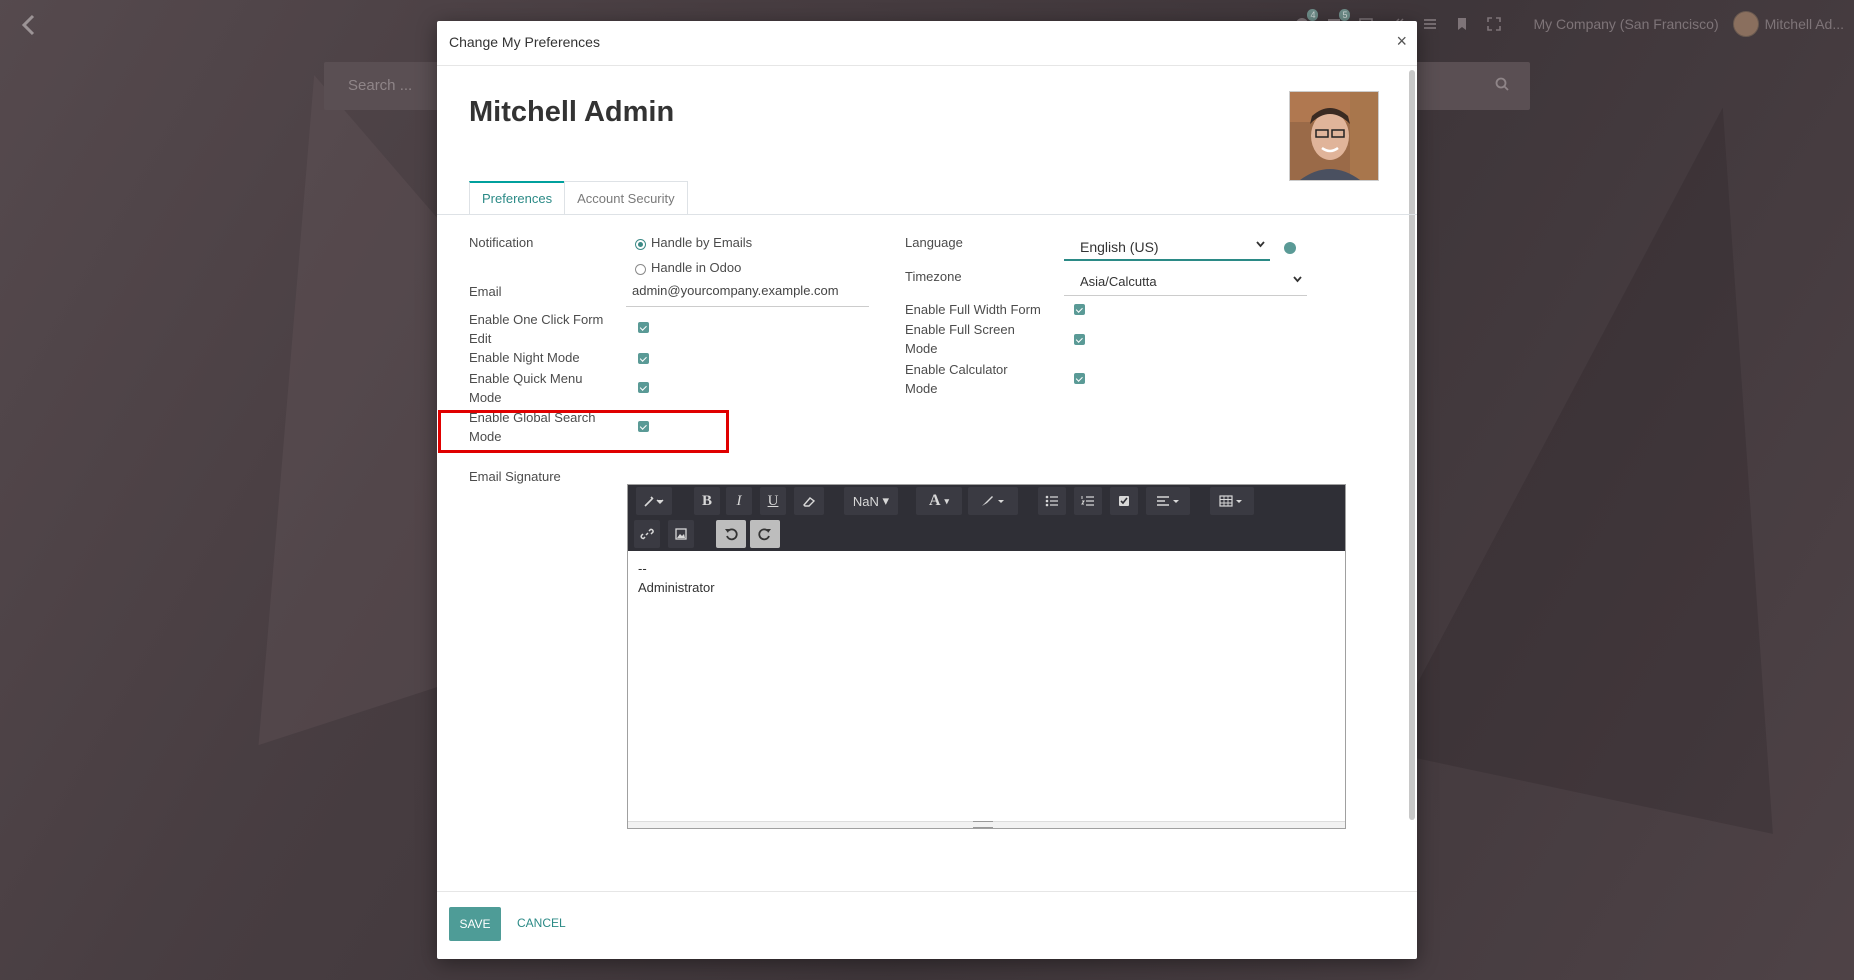 The width and height of the screenshot is (1854, 980). I want to click on scrollbar, so click(1412, 445).